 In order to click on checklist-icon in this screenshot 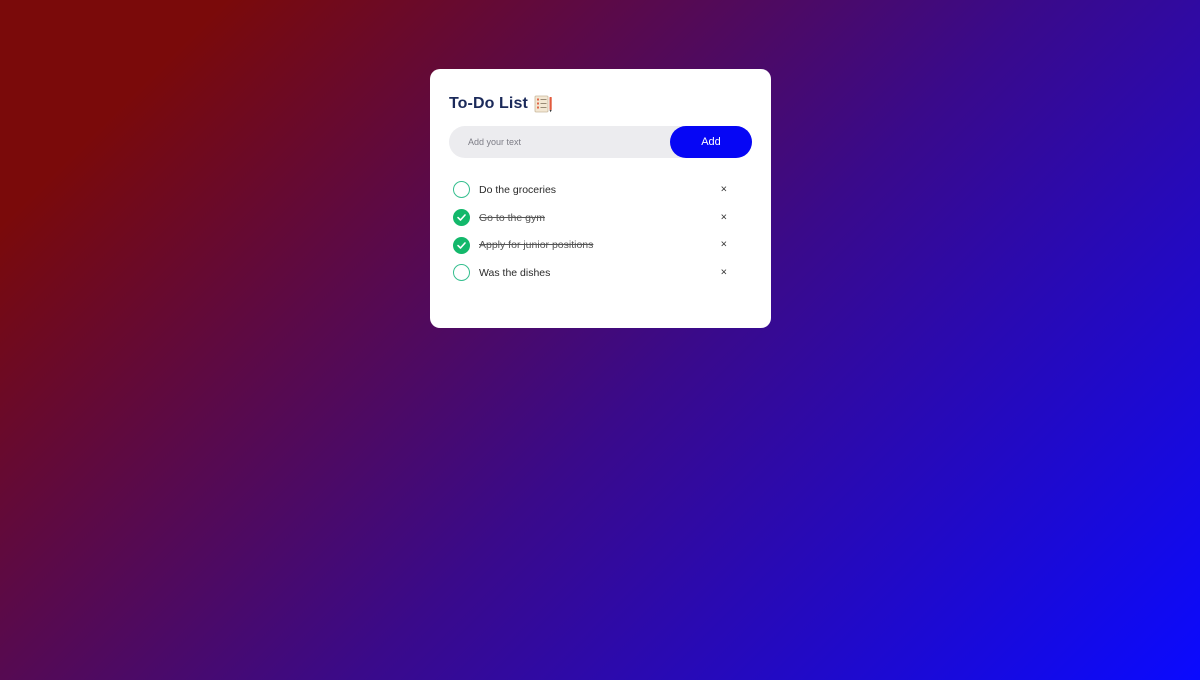, I will do `click(543, 104)`.